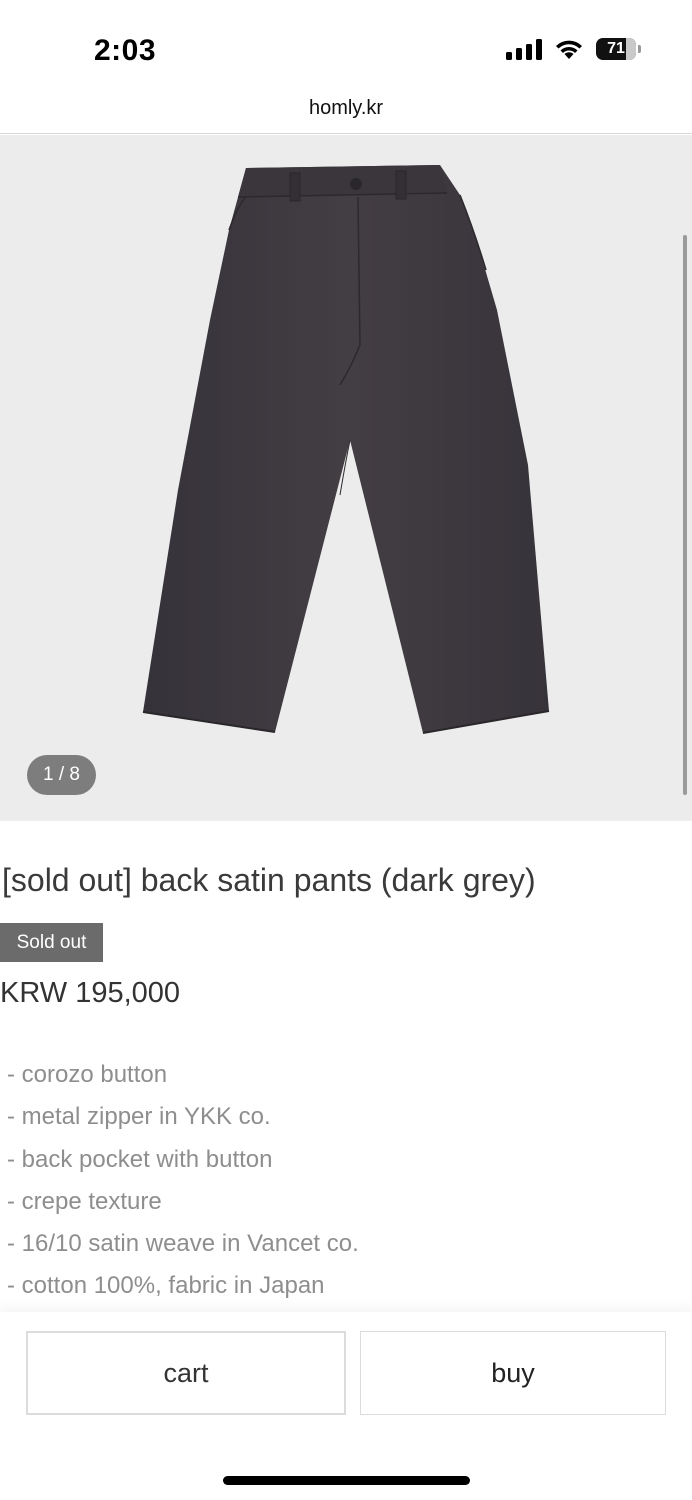 This screenshot has width=692, height=1500. What do you see at coordinates (51, 942) in the screenshot?
I see `sold-out-badge: Sold out` at bounding box center [51, 942].